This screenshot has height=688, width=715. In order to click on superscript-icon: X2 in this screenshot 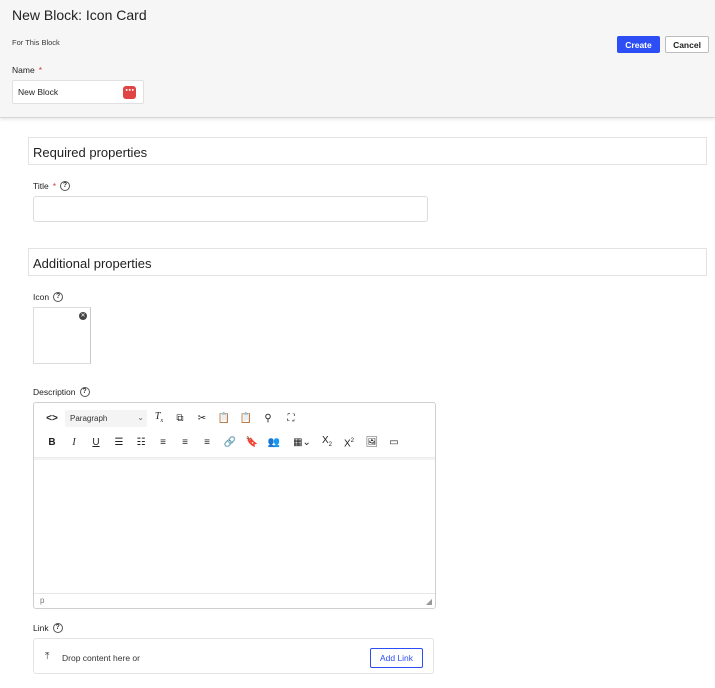, I will do `click(349, 442)`.